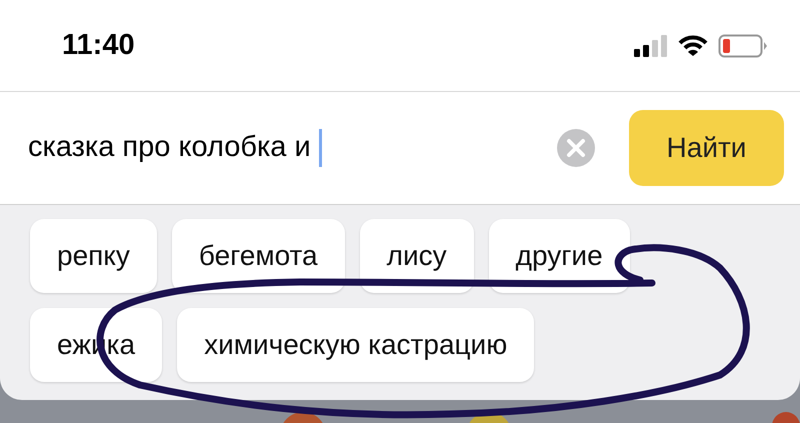 This screenshot has height=423, width=800. I want to click on search-button: Найти, so click(706, 148).